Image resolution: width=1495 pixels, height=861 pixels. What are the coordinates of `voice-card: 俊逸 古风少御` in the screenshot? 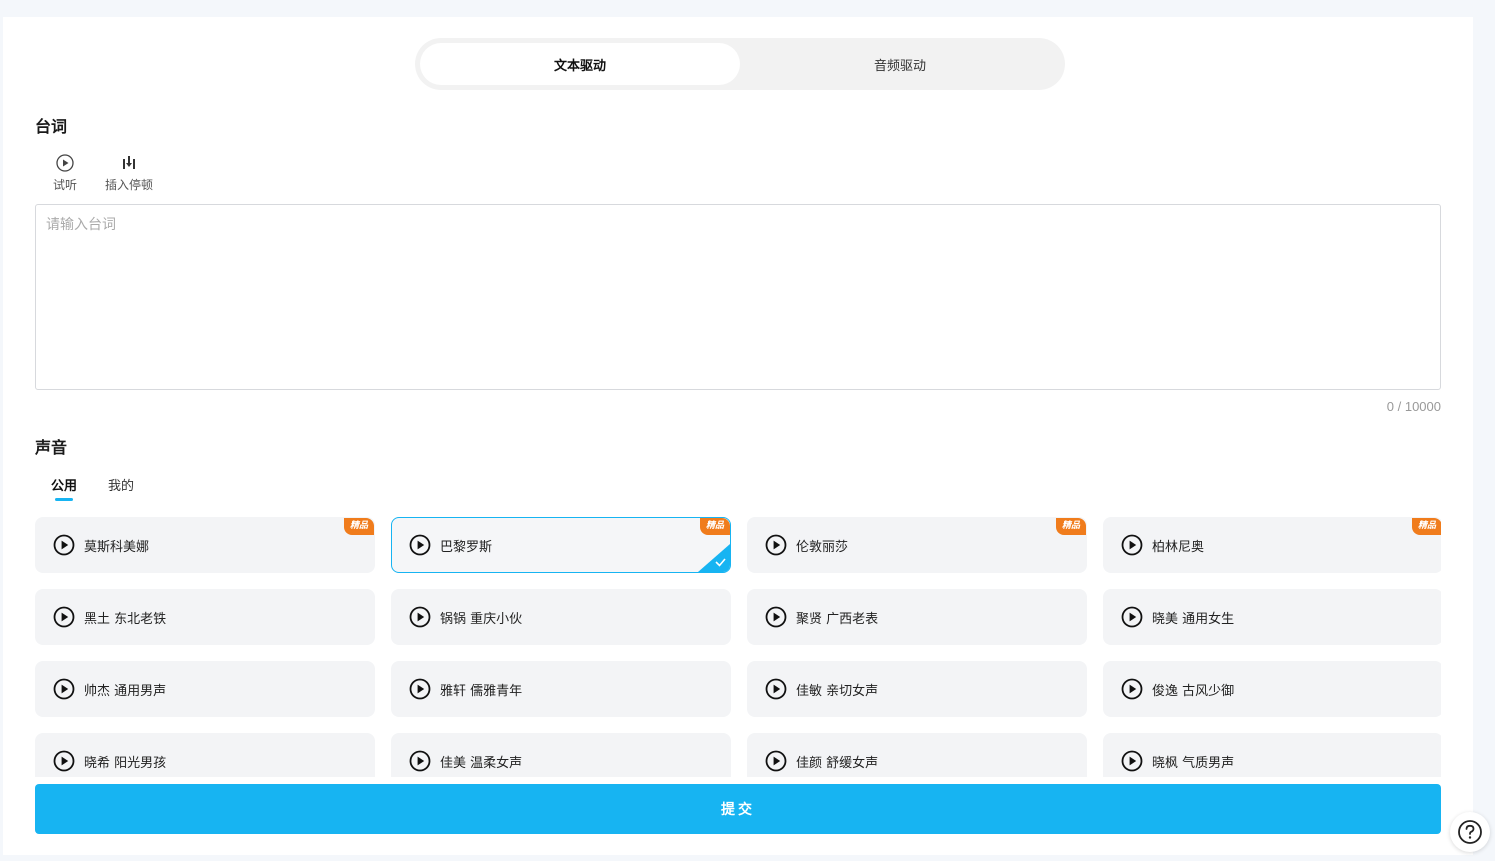 It's located at (1272, 689).